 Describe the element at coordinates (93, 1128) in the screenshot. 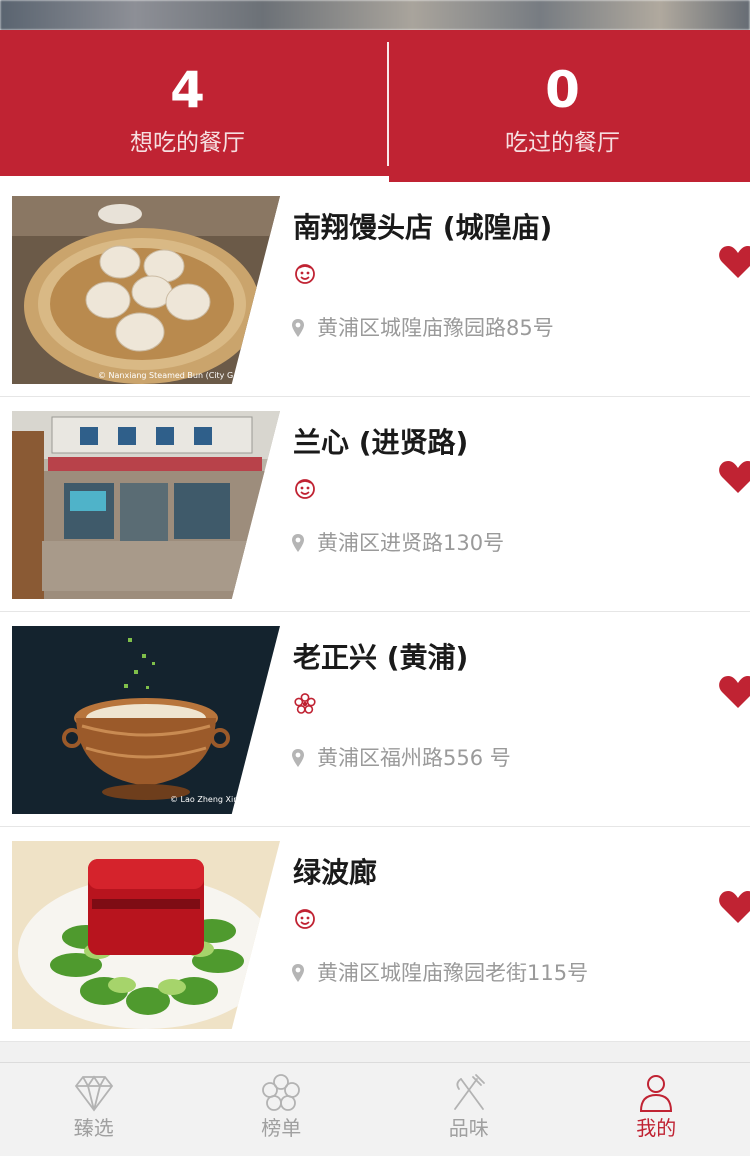

I see `tab-label: 臻选` at that location.